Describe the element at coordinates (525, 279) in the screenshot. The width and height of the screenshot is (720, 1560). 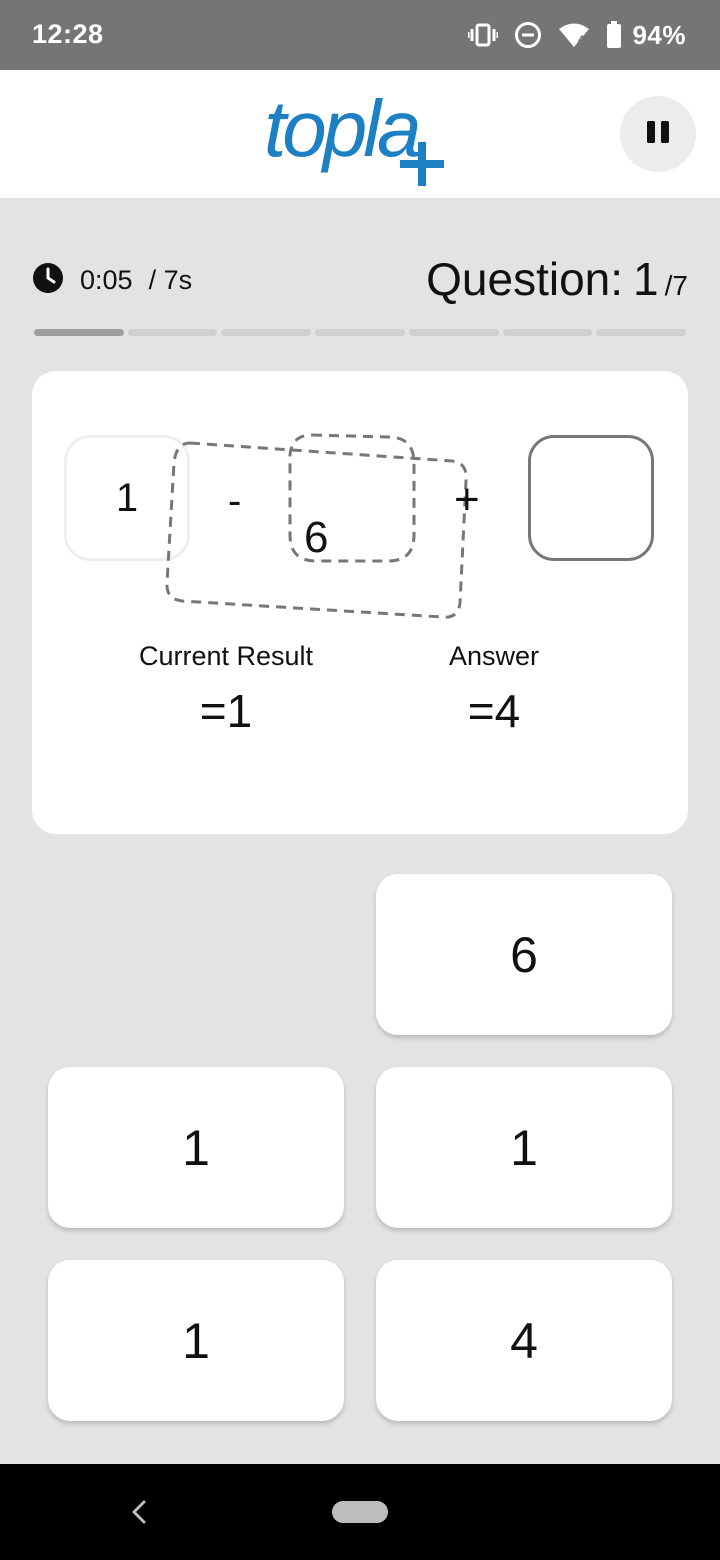
I see `question-label: Question:` at that location.